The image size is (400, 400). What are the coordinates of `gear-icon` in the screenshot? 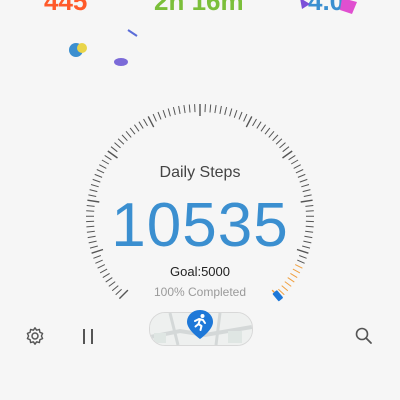 It's located at (35, 336).